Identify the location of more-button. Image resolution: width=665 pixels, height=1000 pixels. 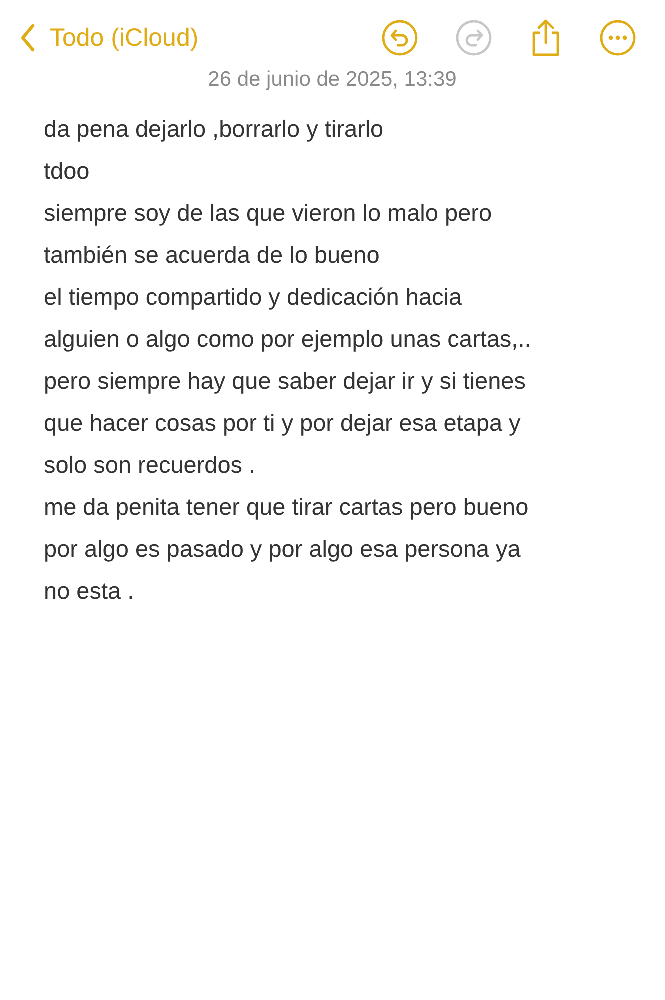
(618, 38).